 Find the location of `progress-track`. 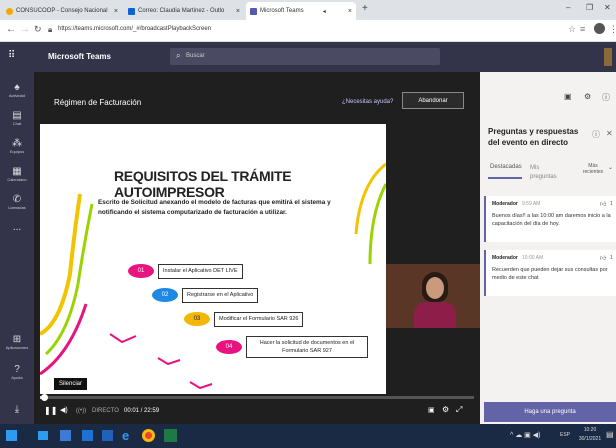

progress-track is located at coordinates (257, 397).